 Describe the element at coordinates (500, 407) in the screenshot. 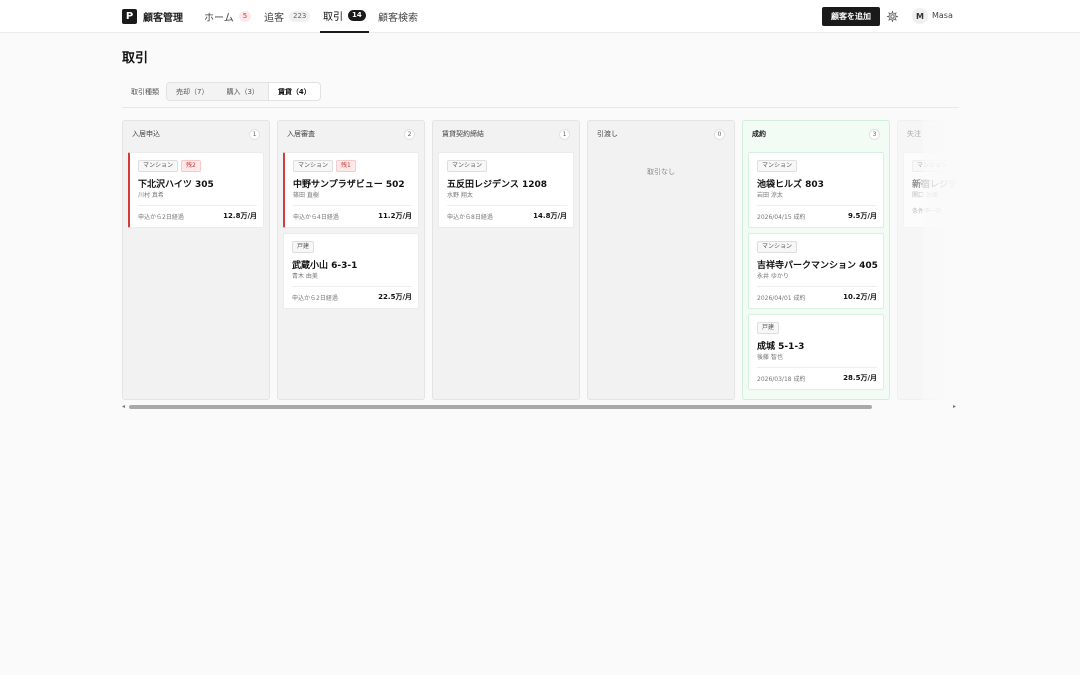

I see `scrollbar-thumb` at that location.